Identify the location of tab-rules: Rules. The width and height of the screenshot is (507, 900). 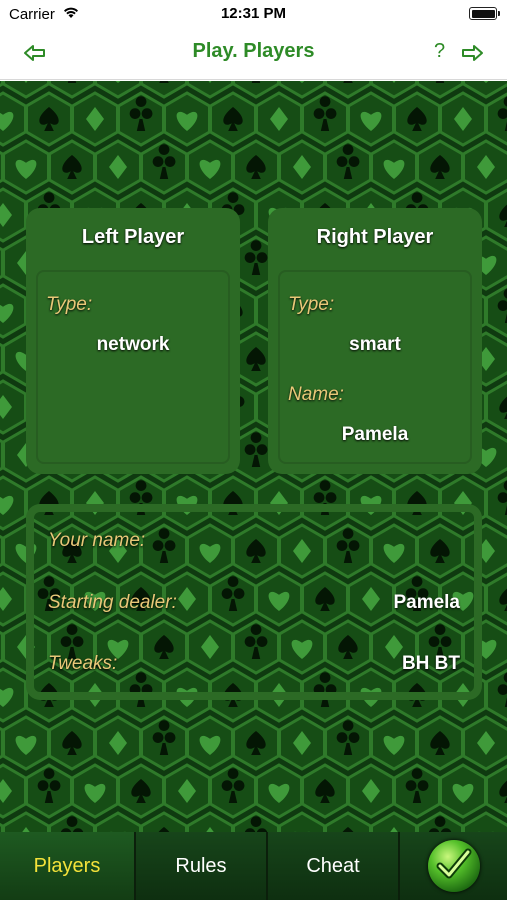
(202, 866).